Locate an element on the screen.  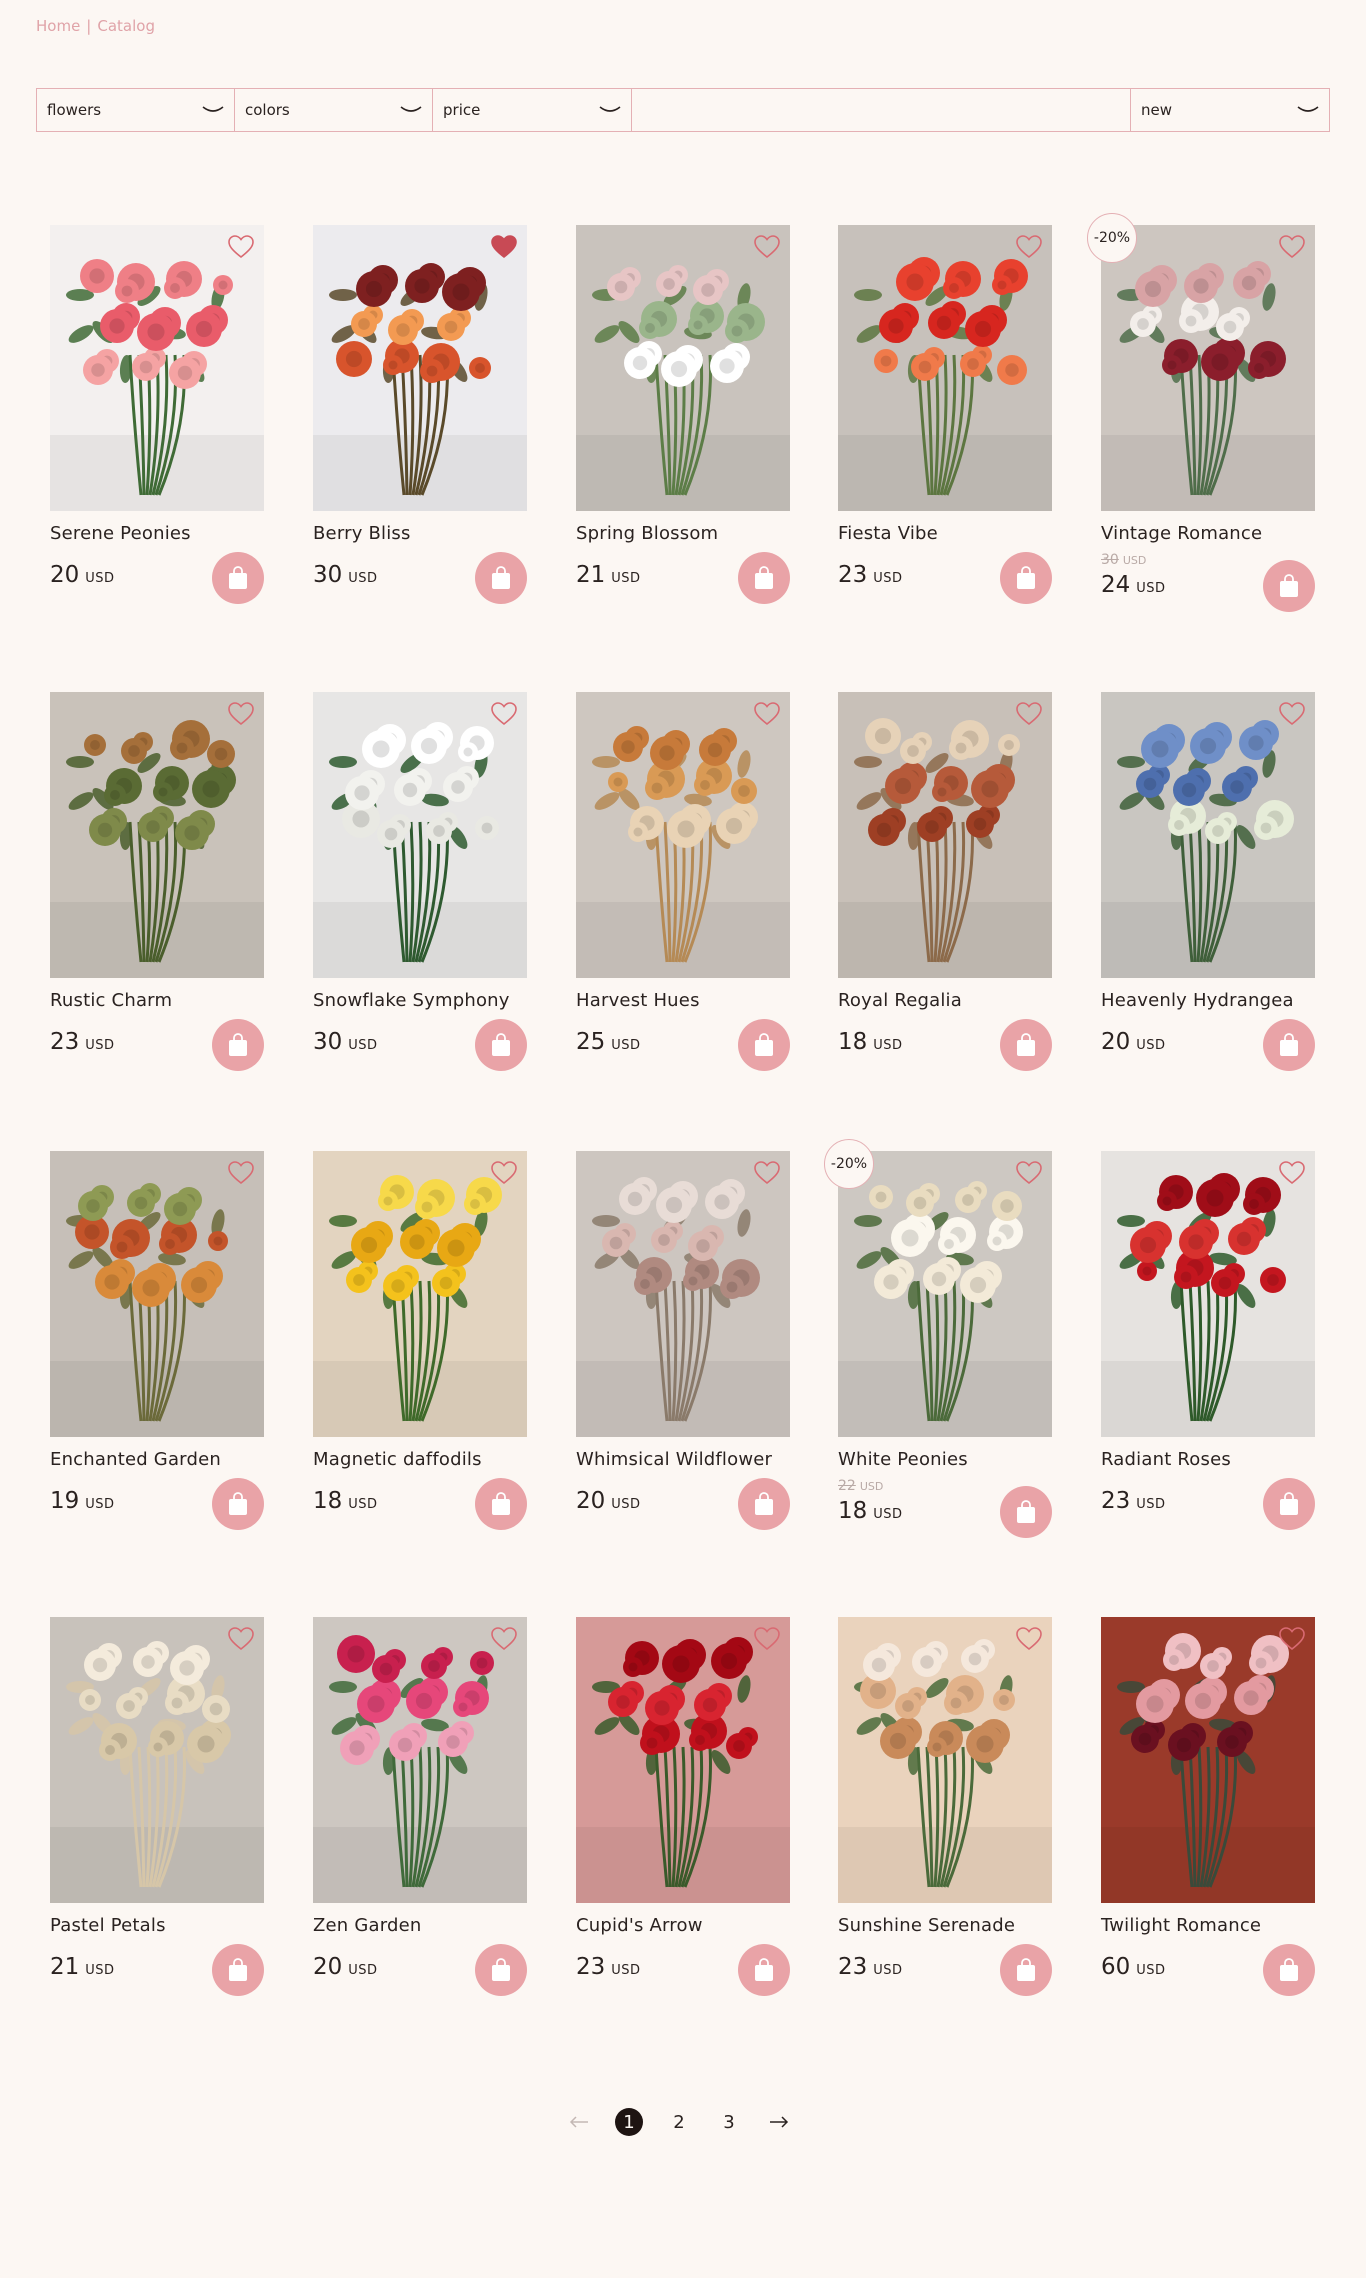
product-name: Twilight Romance is located at coordinates (1208, 1925).